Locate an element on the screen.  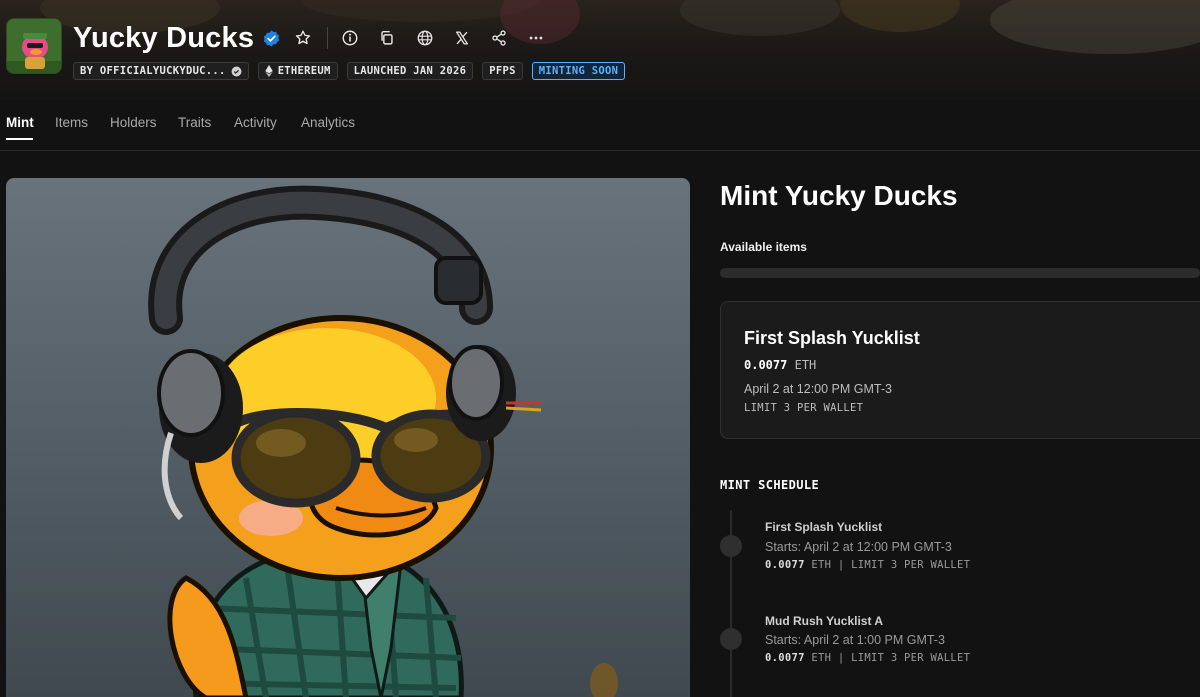
stage-price: 0.0077 ETH is located at coordinates (780, 365).